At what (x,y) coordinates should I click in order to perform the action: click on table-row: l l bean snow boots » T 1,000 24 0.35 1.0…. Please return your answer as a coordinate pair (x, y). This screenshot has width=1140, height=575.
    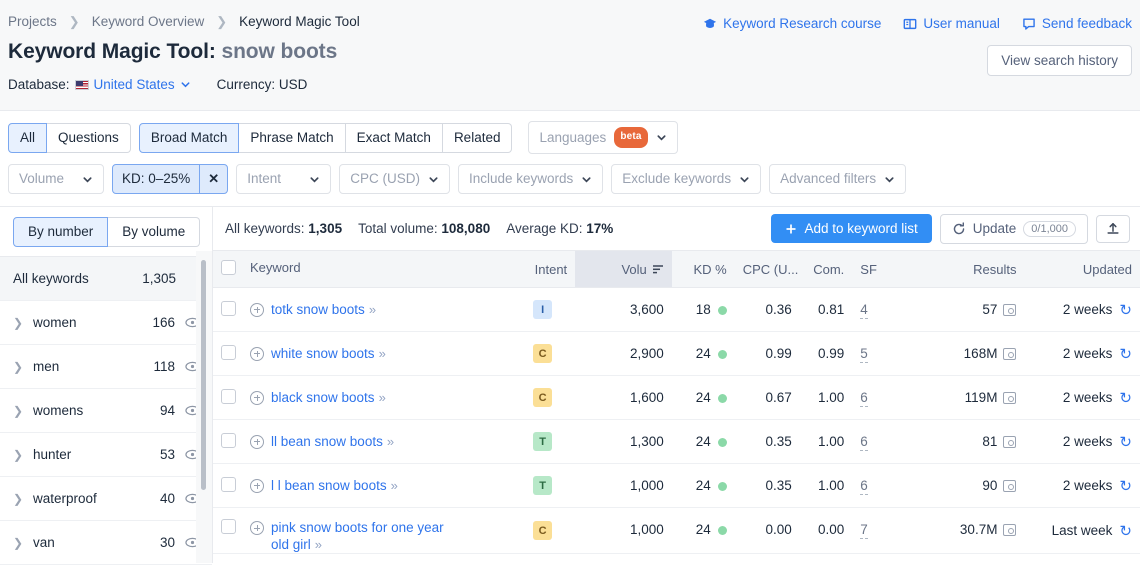
    Looking at the image, I should click on (676, 485).